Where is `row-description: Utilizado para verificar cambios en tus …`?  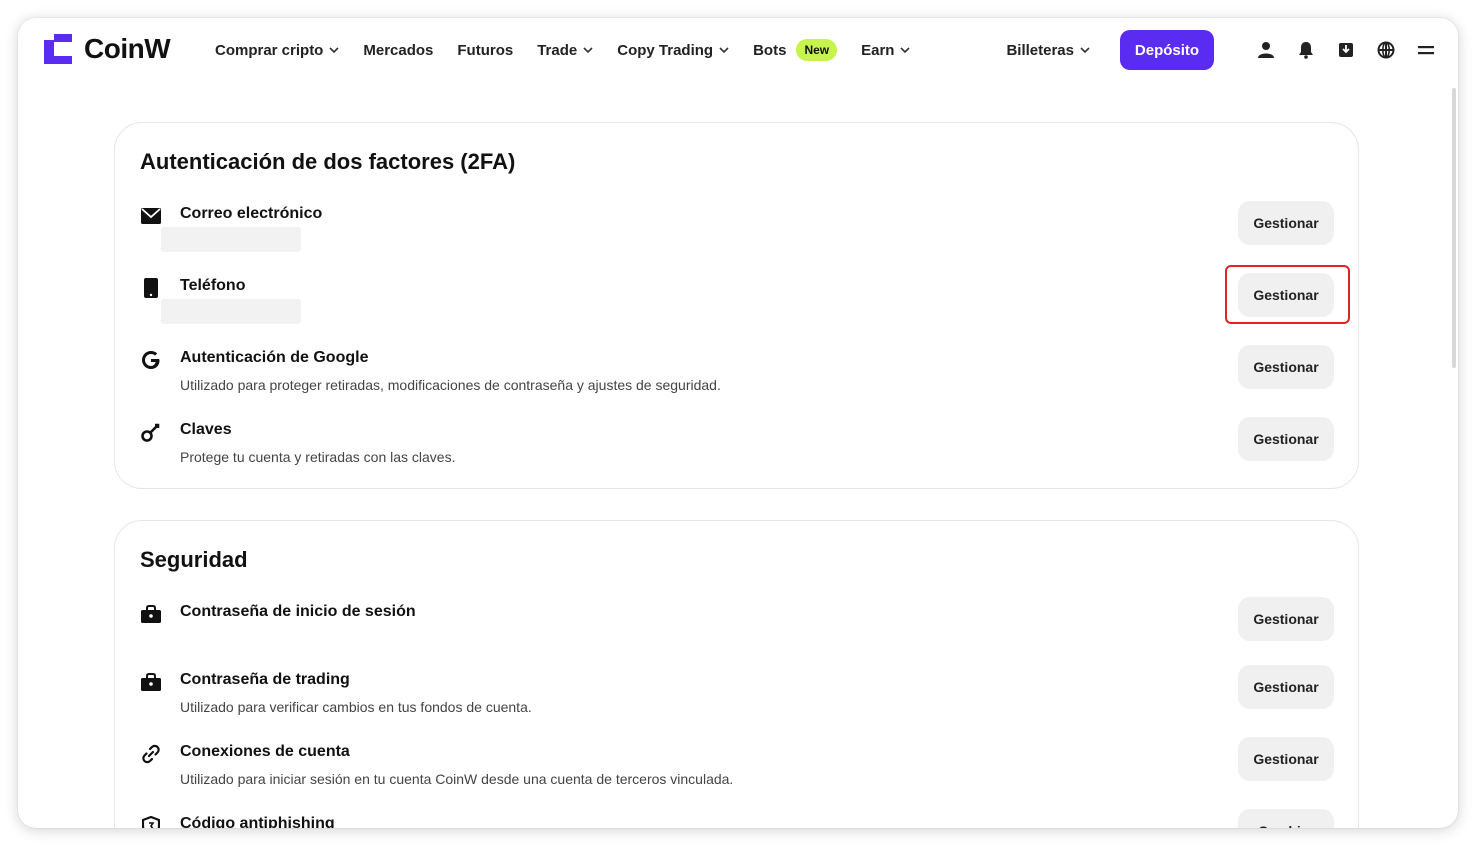 row-description: Utilizado para verificar cambios en tus … is located at coordinates (356, 707).